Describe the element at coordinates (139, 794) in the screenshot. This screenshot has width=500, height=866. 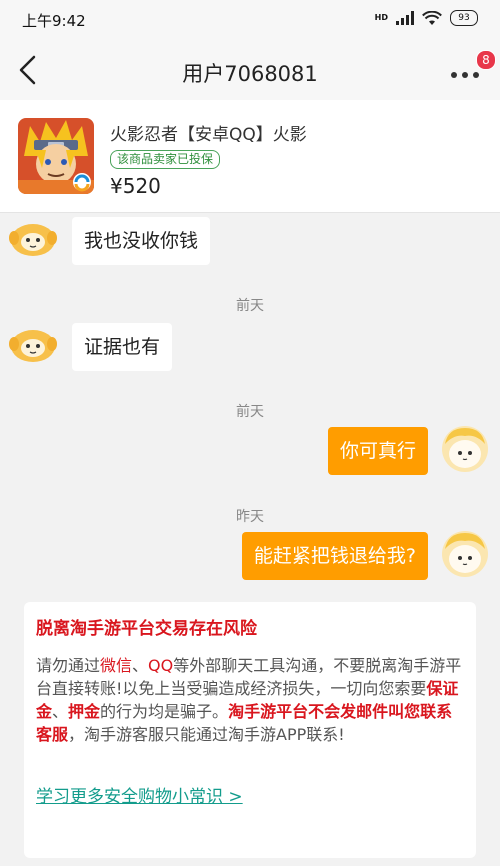
I see `safety-tips-link: 学习更多安全购物小常识 >` at that location.